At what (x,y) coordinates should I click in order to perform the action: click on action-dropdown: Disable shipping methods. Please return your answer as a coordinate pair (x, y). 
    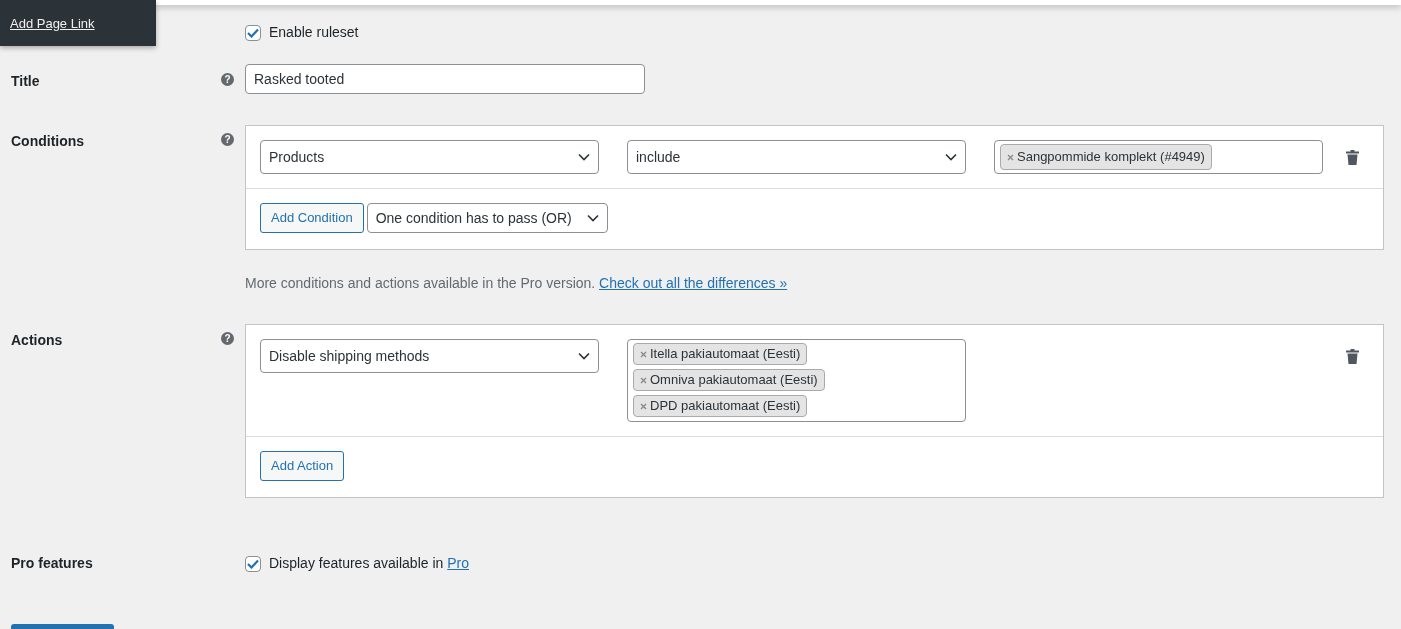
    Looking at the image, I should click on (429, 356).